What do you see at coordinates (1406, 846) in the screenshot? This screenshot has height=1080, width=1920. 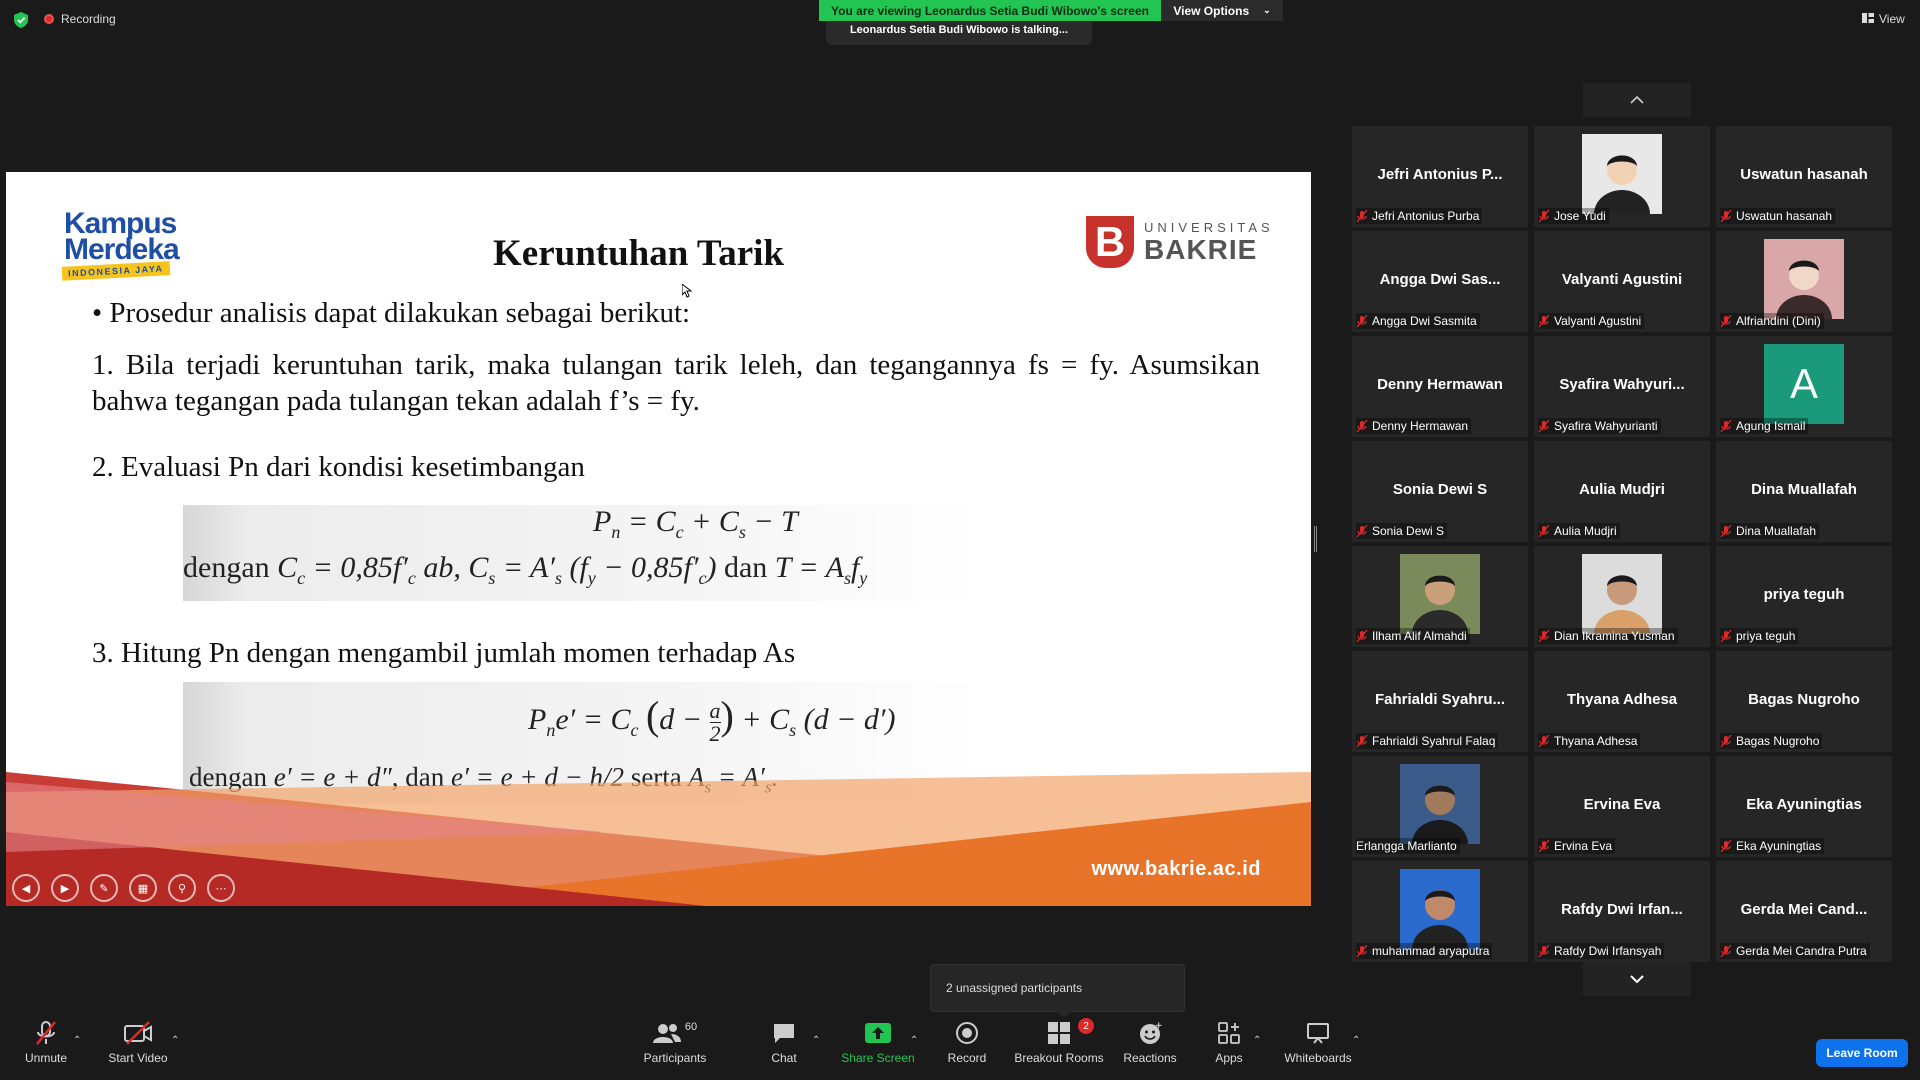 I see `participant-name: Erlangga Marlianto` at bounding box center [1406, 846].